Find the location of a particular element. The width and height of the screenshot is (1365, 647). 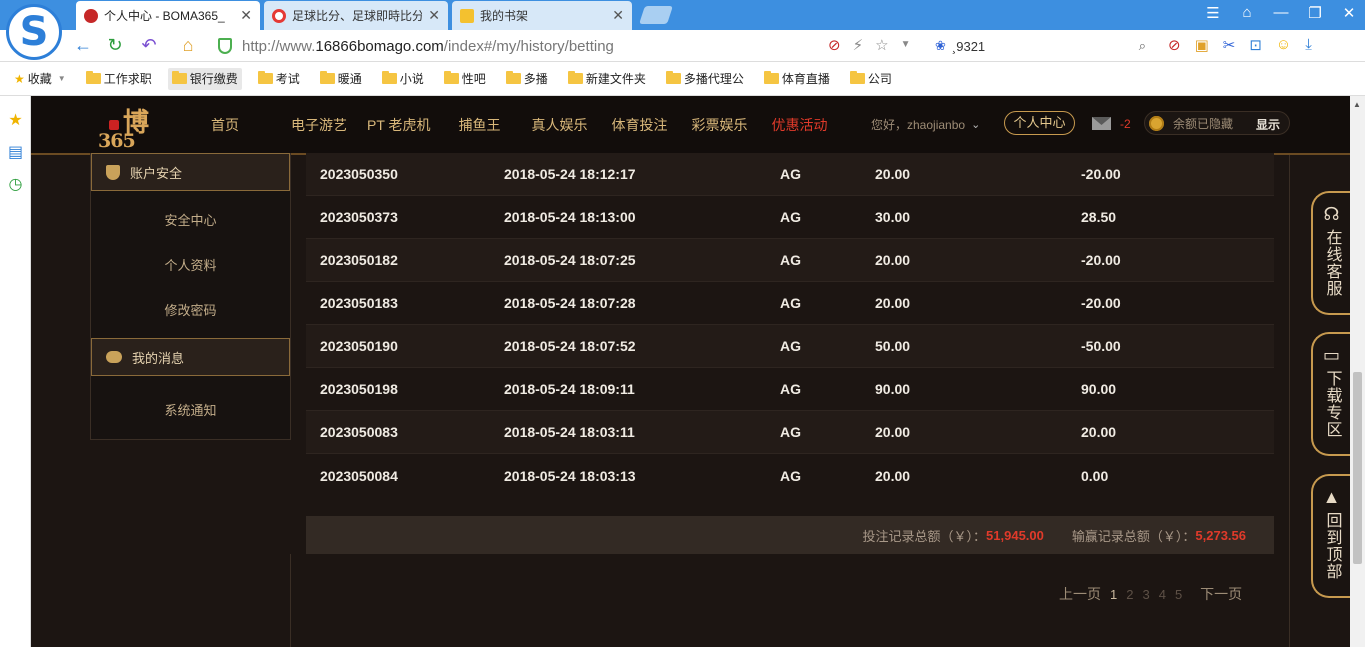

float-label: 下载专区 is located at coordinates (1332, 404).